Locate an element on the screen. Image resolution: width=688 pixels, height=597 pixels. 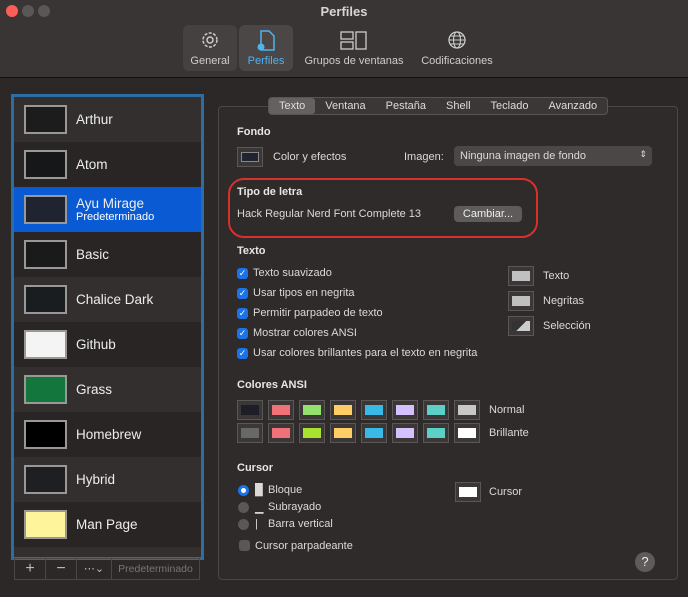
text-heading: Texto is located at coordinates (251, 251).